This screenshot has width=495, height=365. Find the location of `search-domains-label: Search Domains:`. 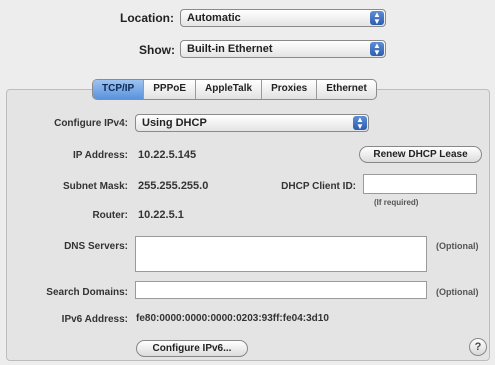

search-domains-label: Search Domains: is located at coordinates (87, 292).